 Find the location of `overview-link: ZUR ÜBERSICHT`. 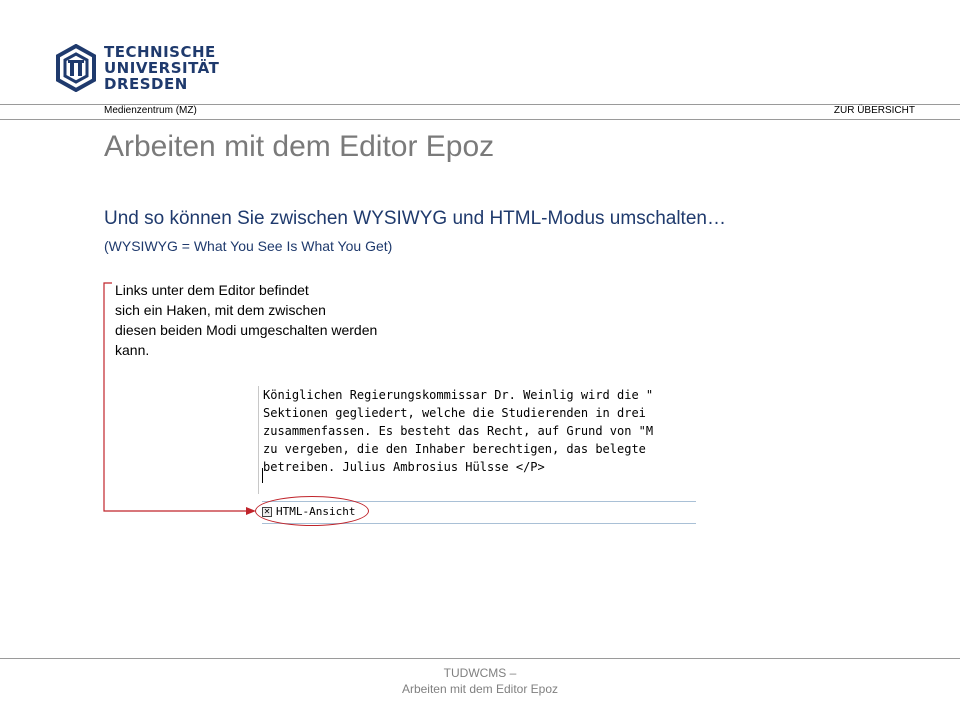

overview-link: ZUR ÜBERSICHT is located at coordinates (874, 110).